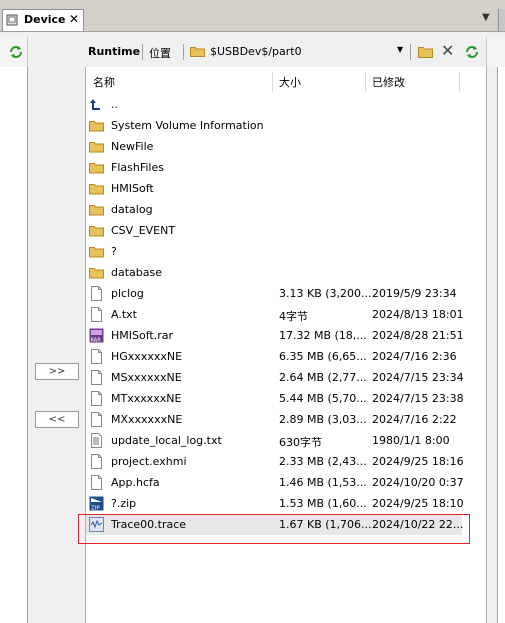 This screenshot has width=505, height=623. What do you see at coordinates (418, 482) in the screenshot?
I see `file-modified: 2024/10/20 0:37` at bounding box center [418, 482].